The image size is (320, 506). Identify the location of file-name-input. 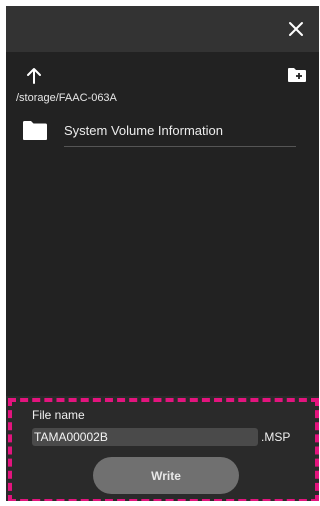
(145, 437).